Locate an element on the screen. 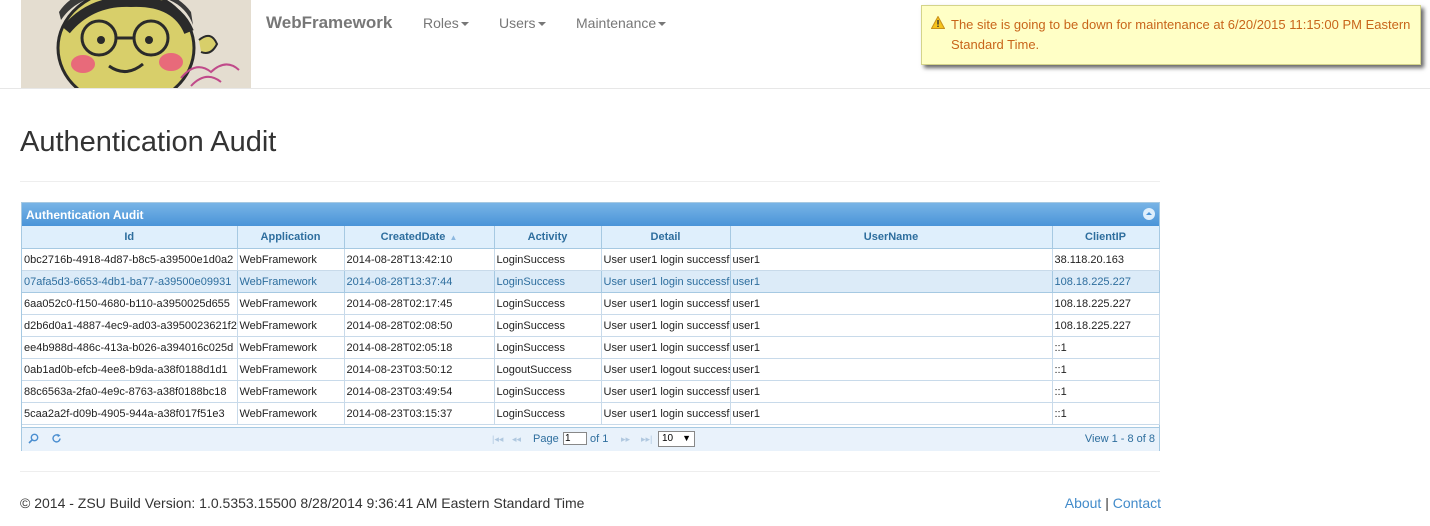 The width and height of the screenshot is (1430, 526). collapse-grid-icon is located at coordinates (1149, 214).